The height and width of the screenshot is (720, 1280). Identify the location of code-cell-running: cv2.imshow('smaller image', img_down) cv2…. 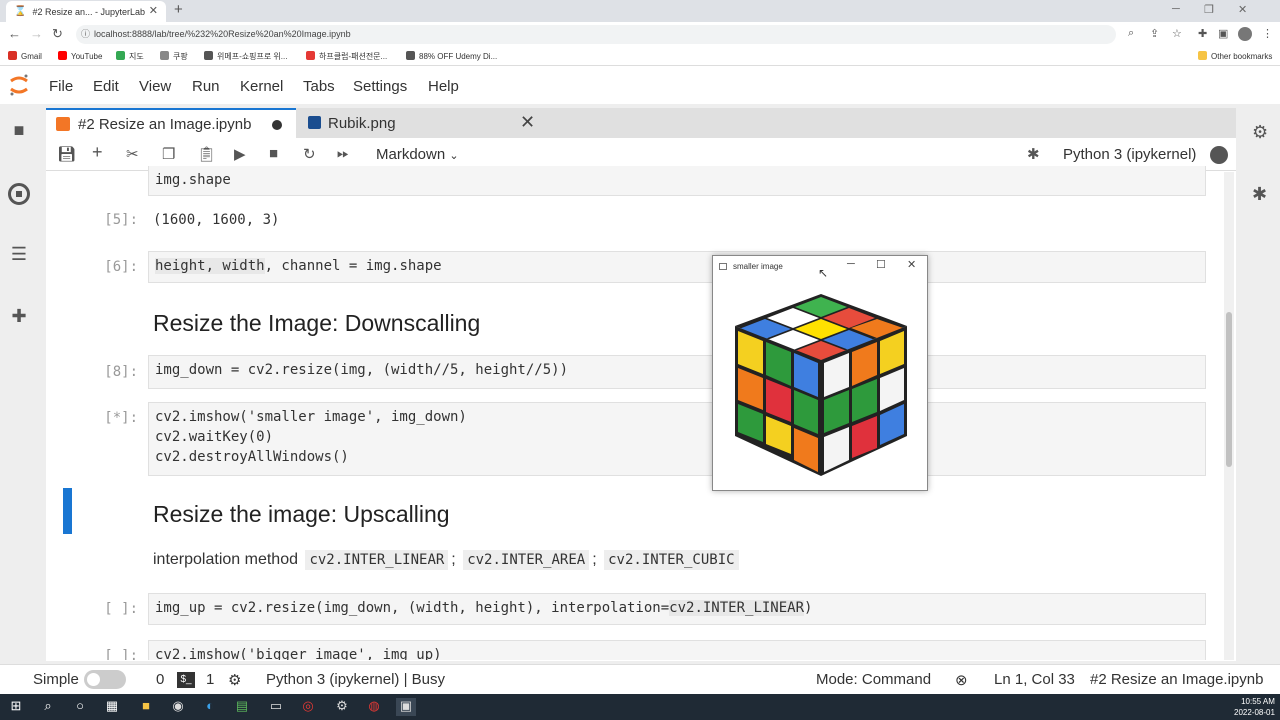
(677, 439).